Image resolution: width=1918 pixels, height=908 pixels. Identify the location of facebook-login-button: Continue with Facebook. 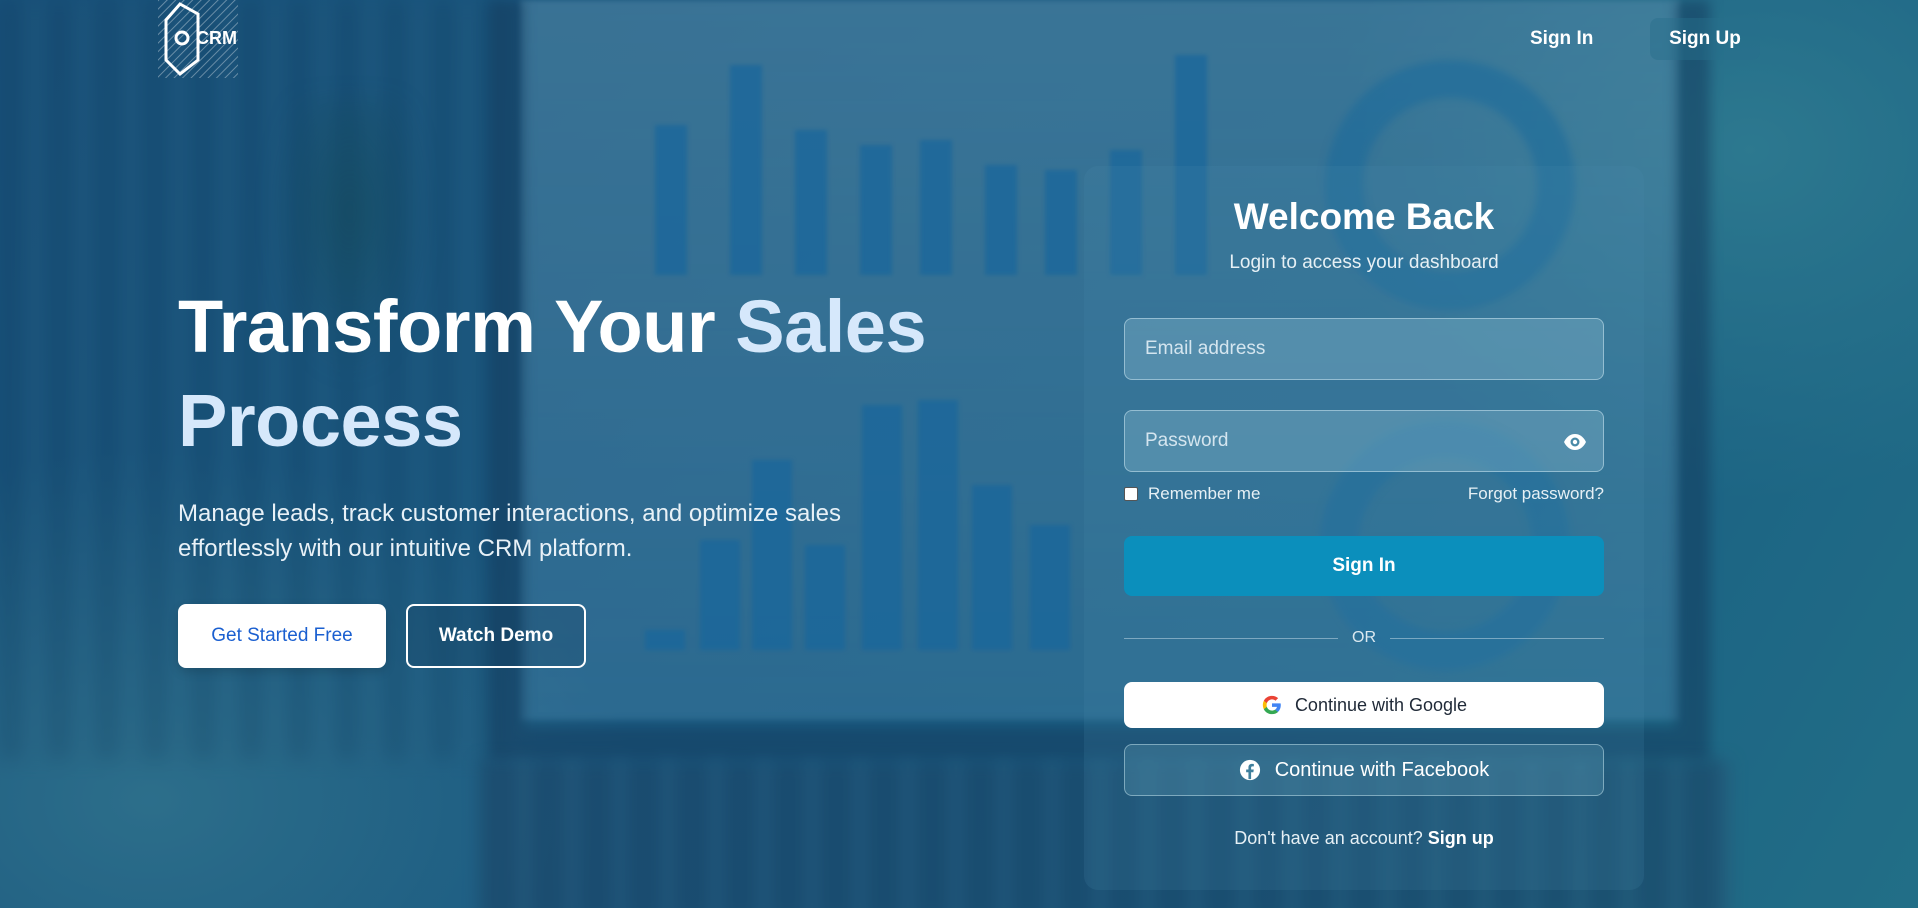
(1364, 770).